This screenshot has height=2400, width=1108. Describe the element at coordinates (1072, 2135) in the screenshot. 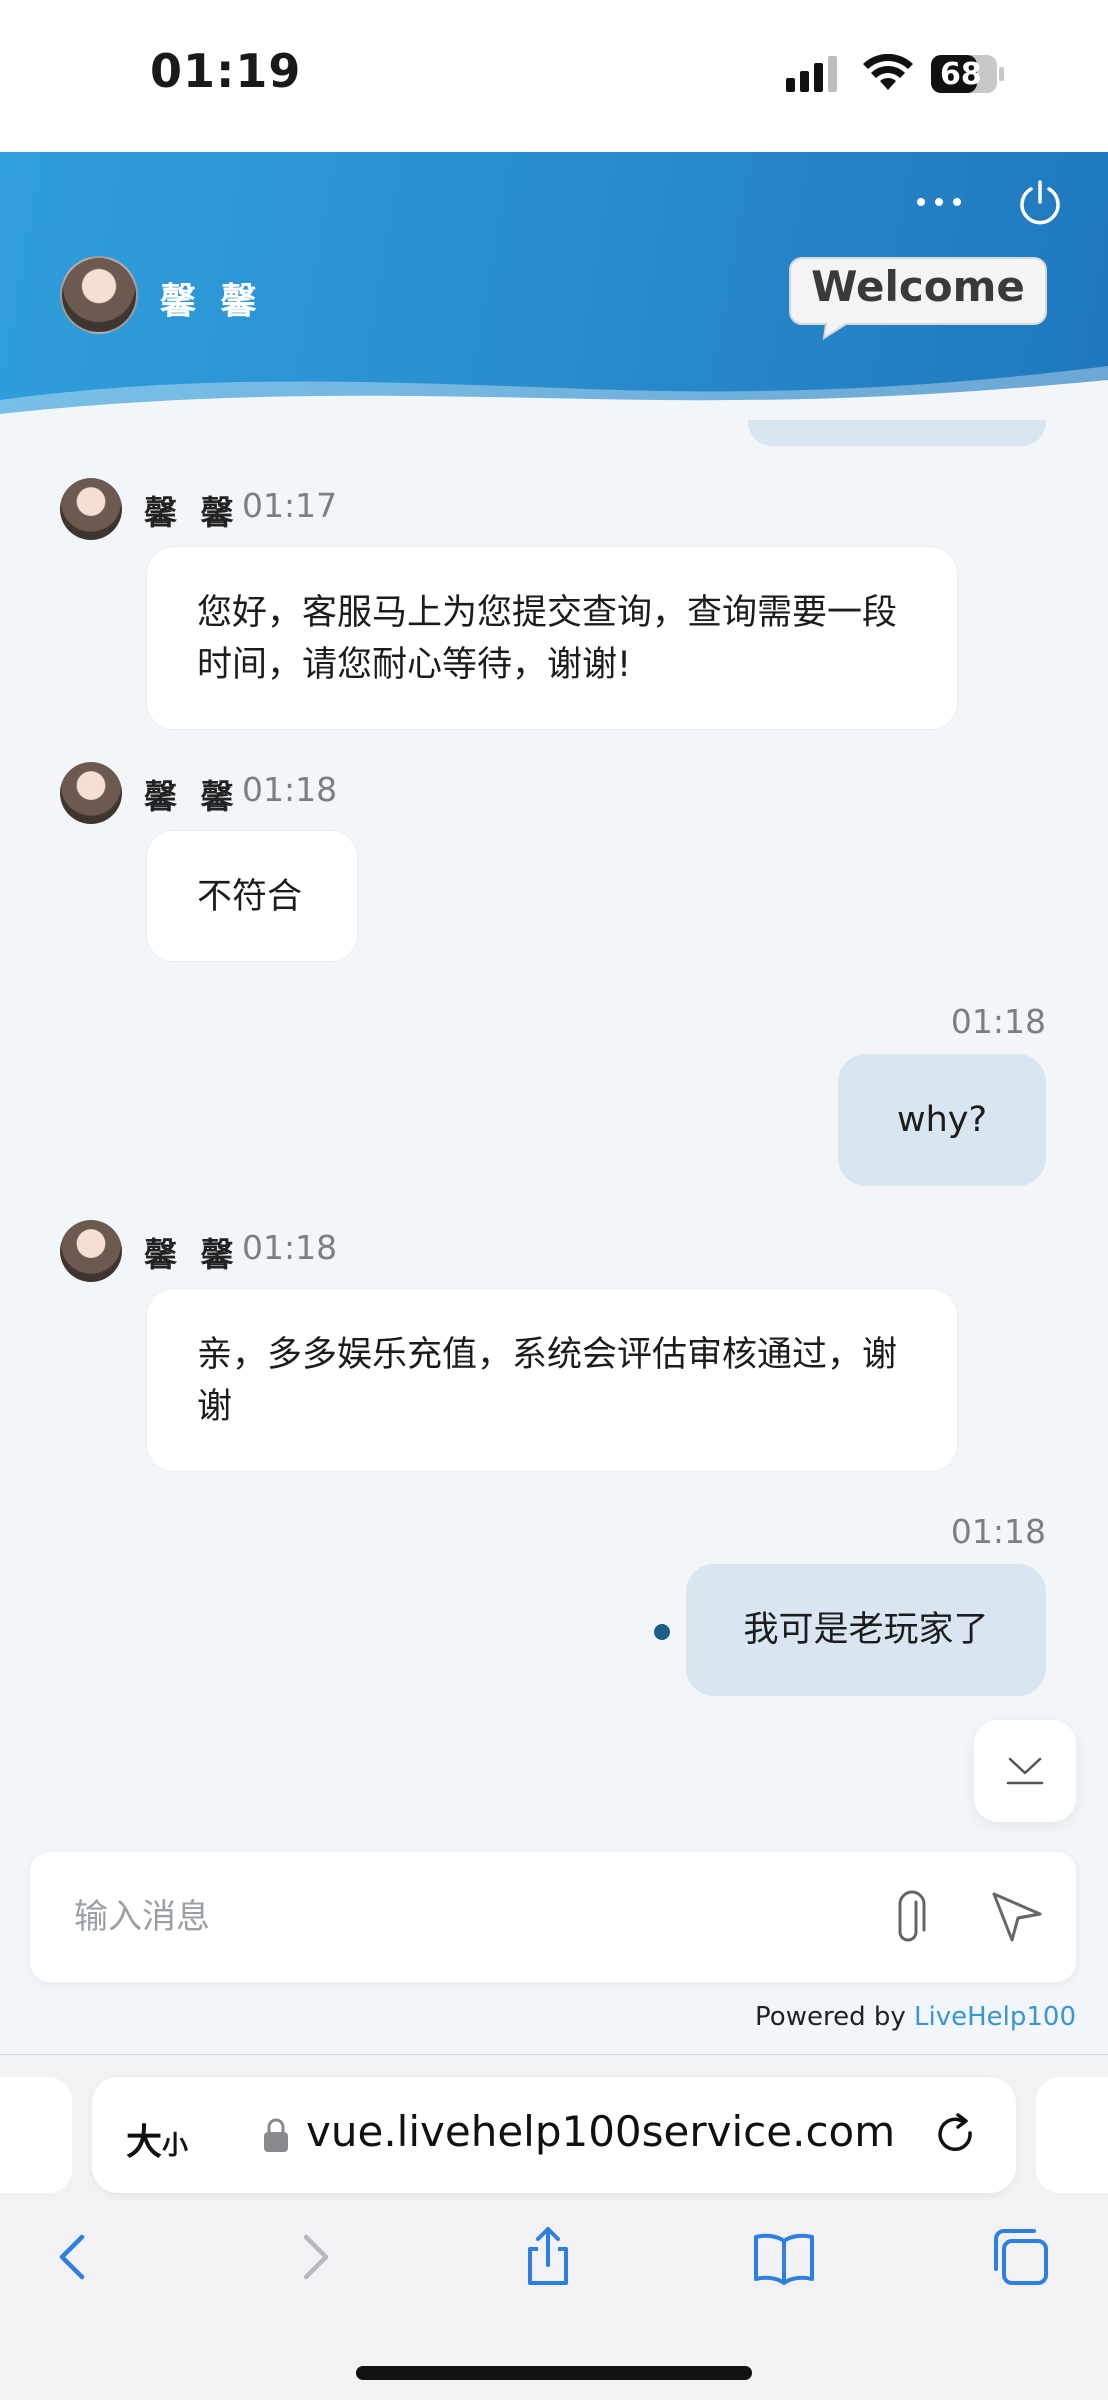

I see `next-tab-preview` at that location.